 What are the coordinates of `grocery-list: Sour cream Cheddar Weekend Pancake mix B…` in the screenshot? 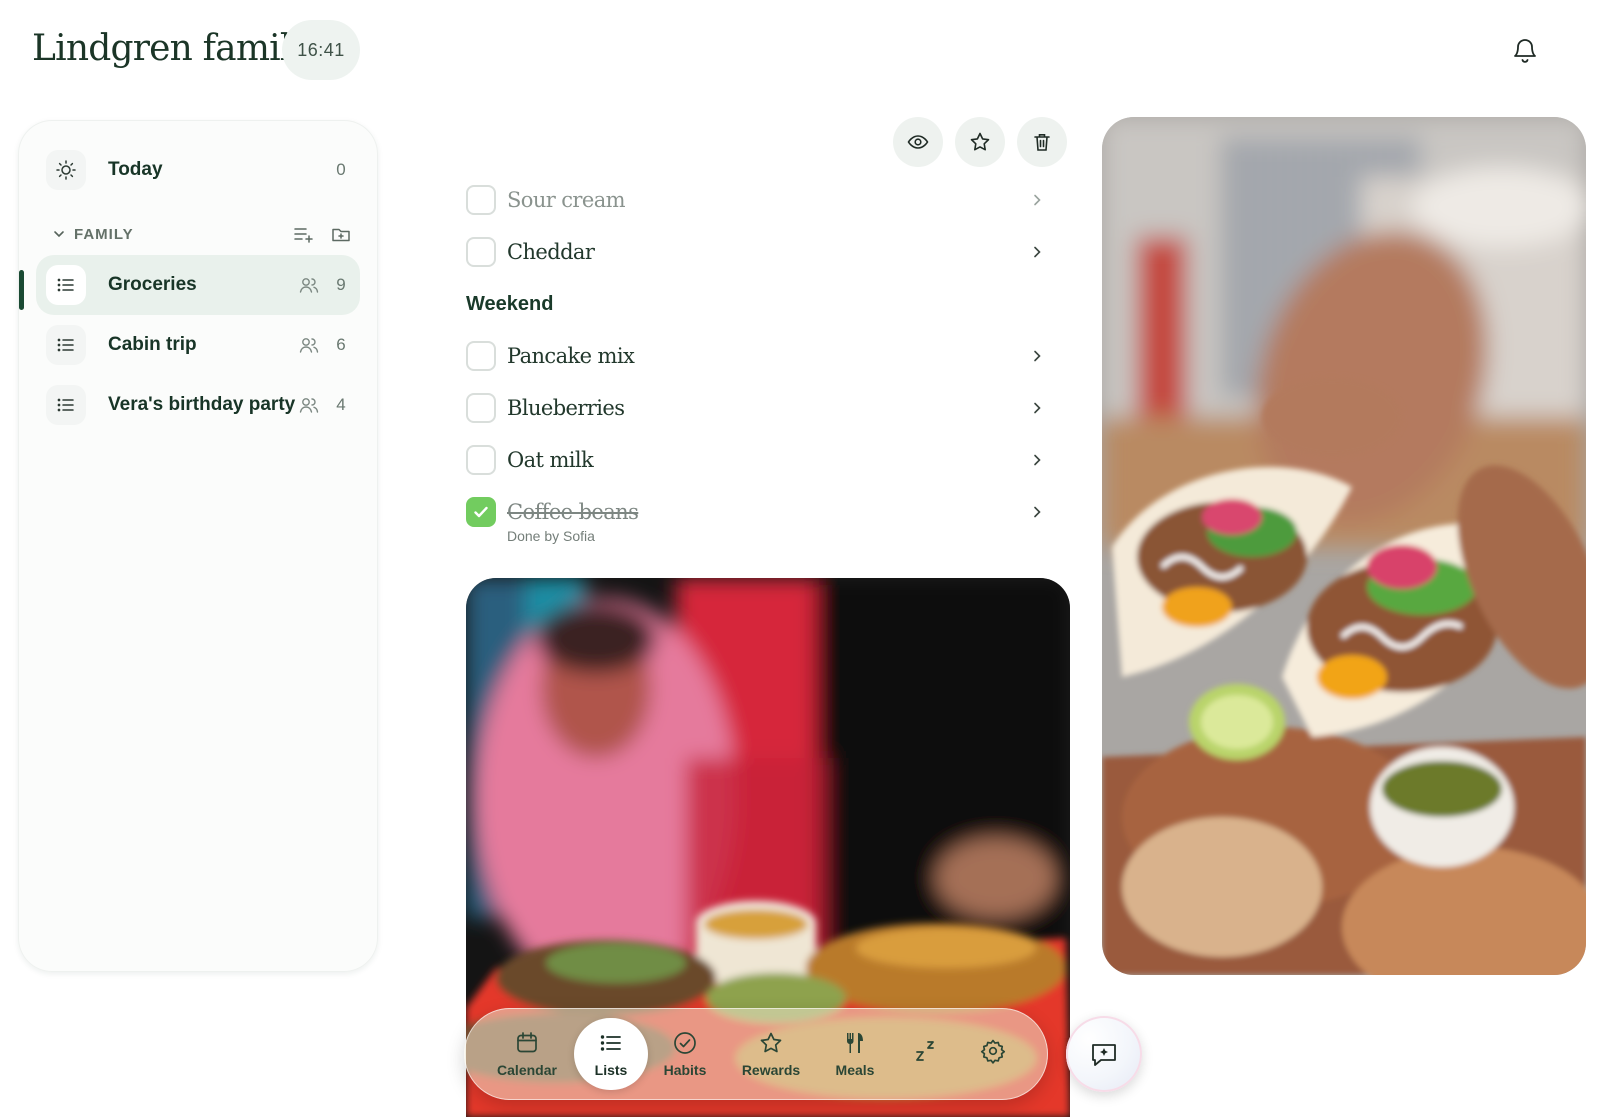 It's located at (766, 359).